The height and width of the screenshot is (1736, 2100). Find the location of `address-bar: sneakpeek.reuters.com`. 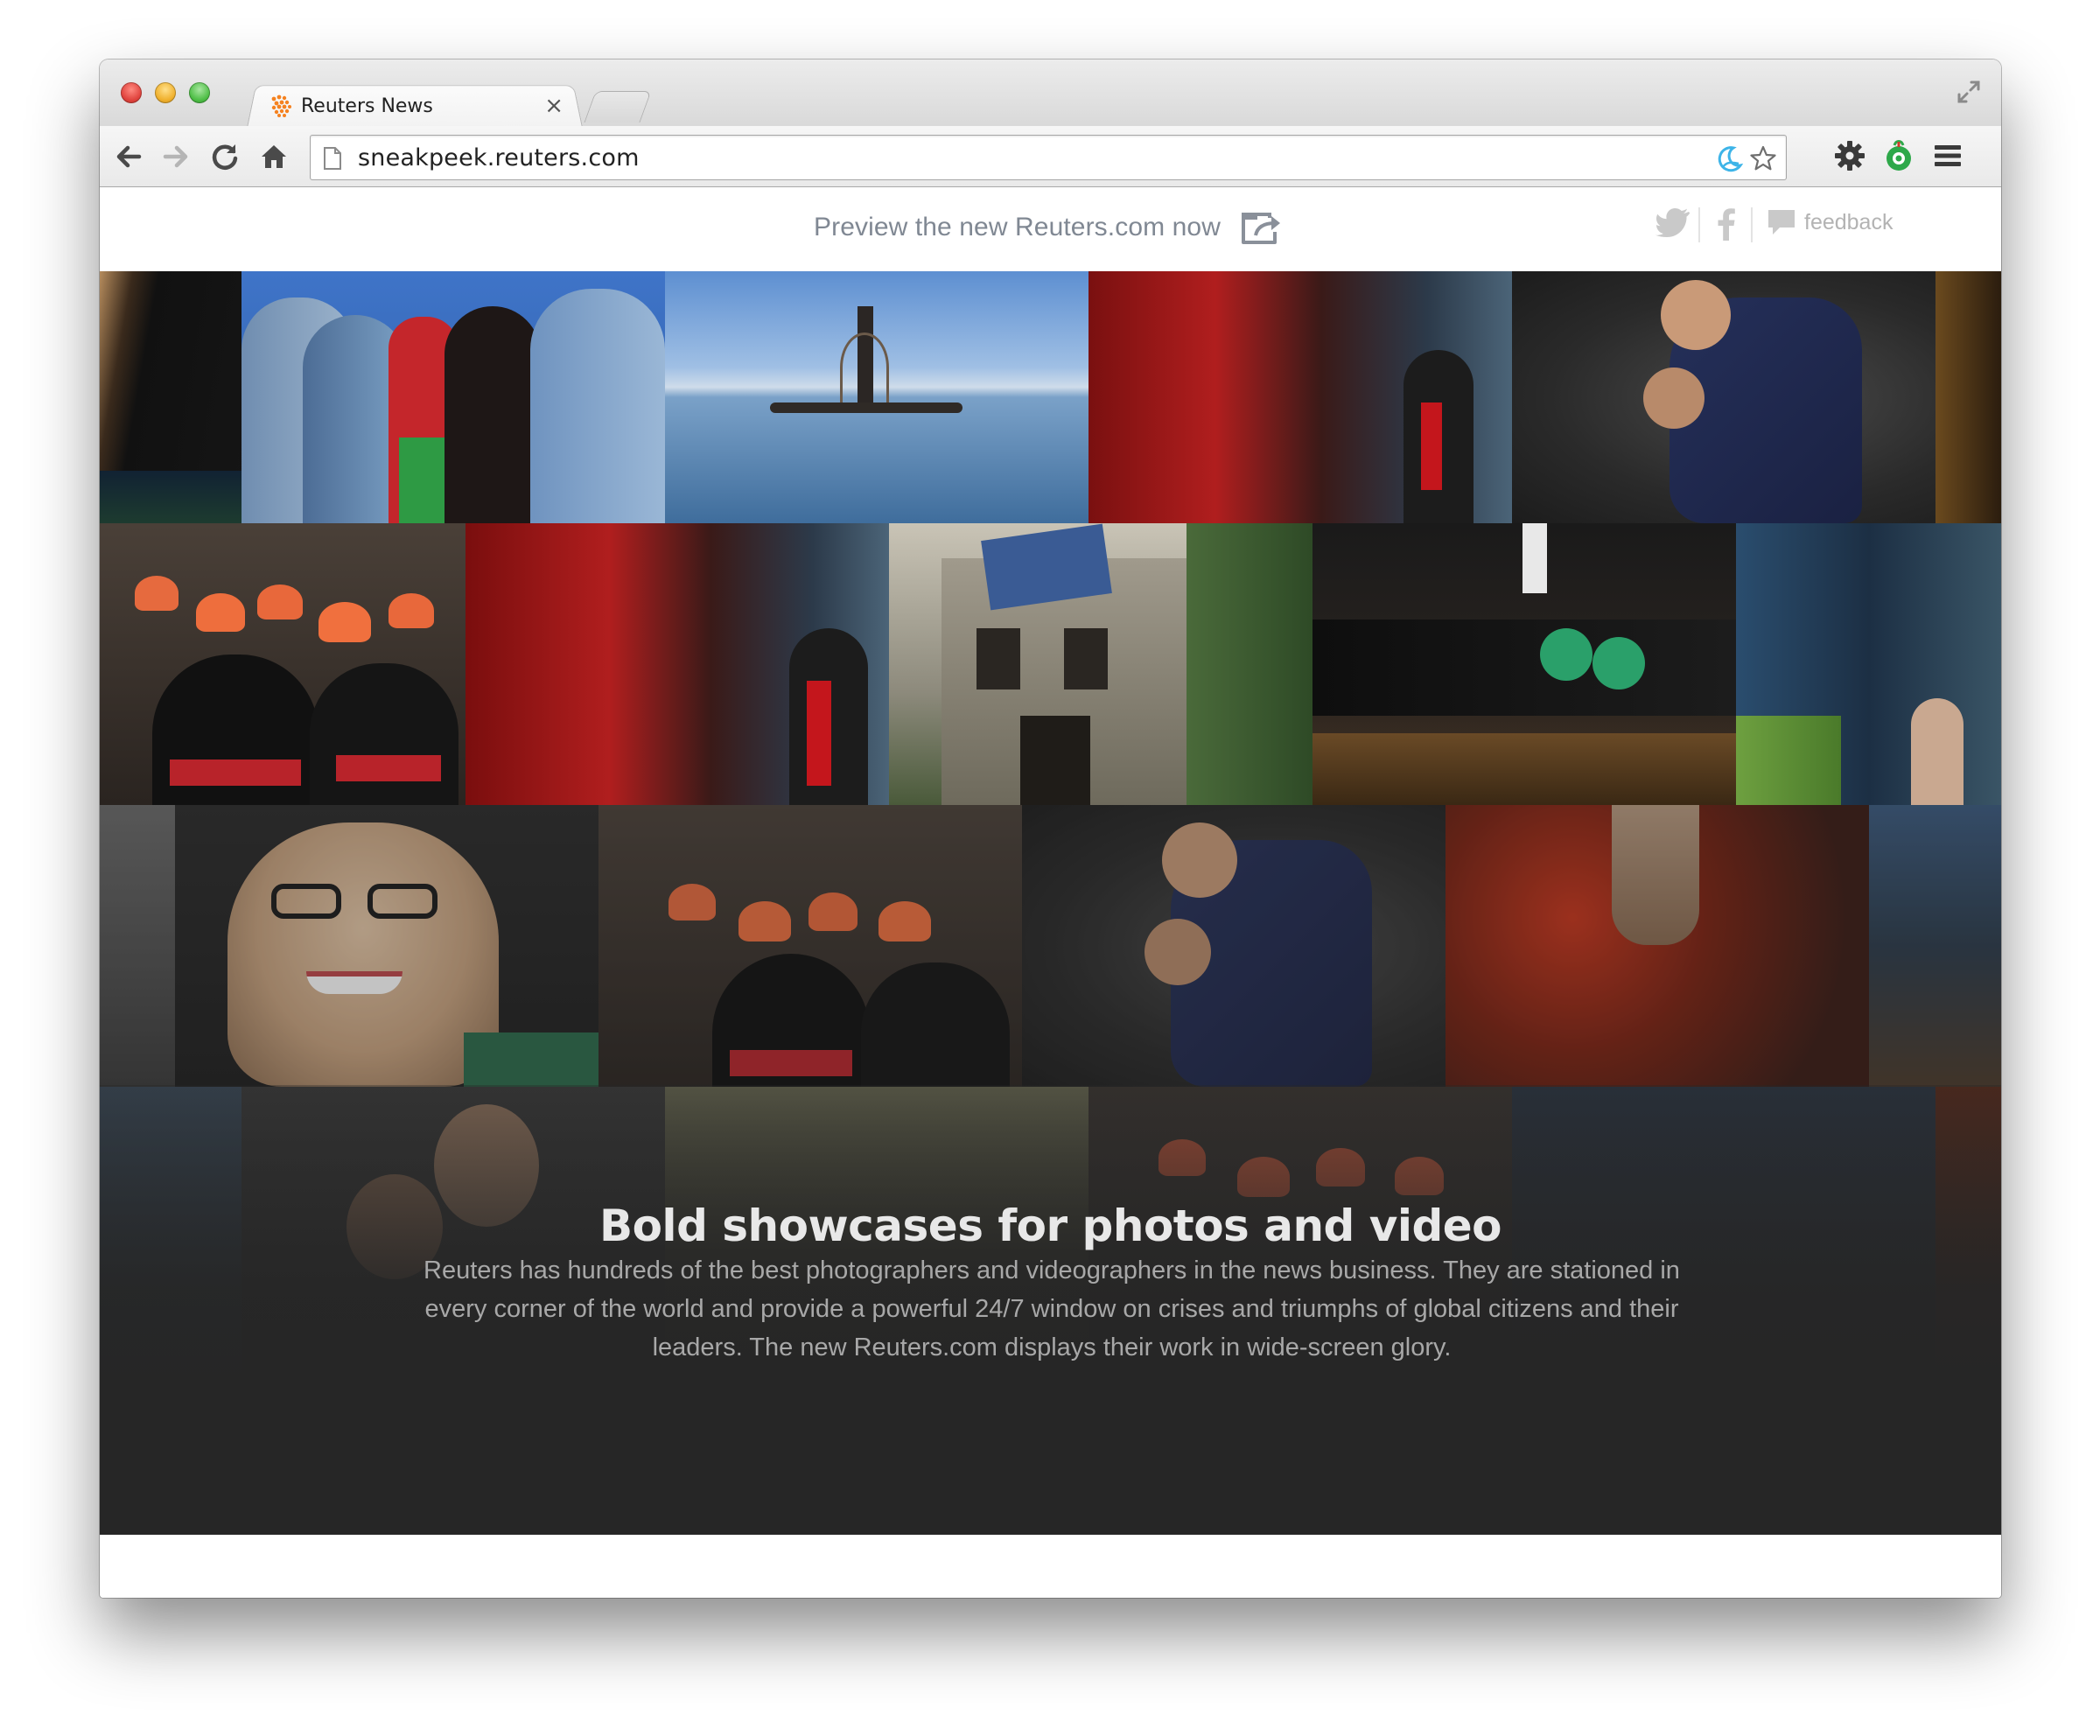

address-bar: sneakpeek.reuters.com is located at coordinates (1048, 157).